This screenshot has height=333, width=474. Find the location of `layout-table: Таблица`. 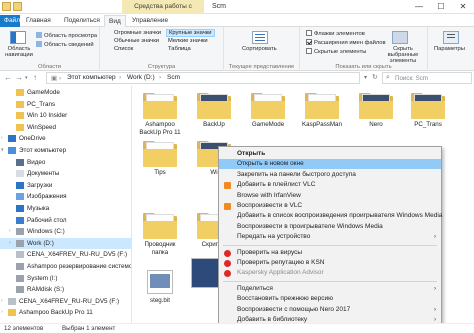

layout-table: Таблица is located at coordinates (179, 49).